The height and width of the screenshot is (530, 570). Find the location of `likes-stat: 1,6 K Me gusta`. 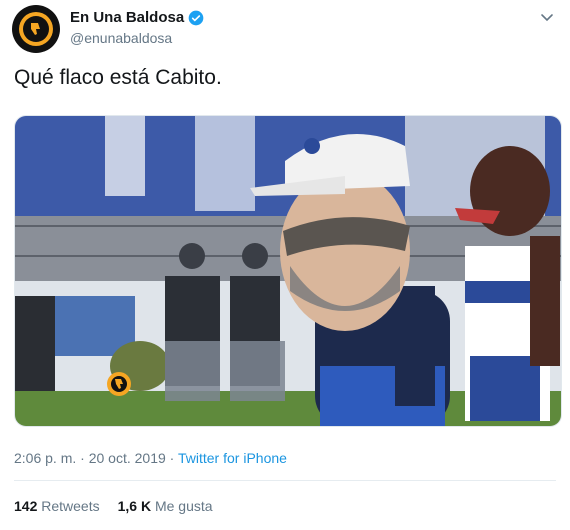

likes-stat: 1,6 K Me gusta is located at coordinates (165, 506).